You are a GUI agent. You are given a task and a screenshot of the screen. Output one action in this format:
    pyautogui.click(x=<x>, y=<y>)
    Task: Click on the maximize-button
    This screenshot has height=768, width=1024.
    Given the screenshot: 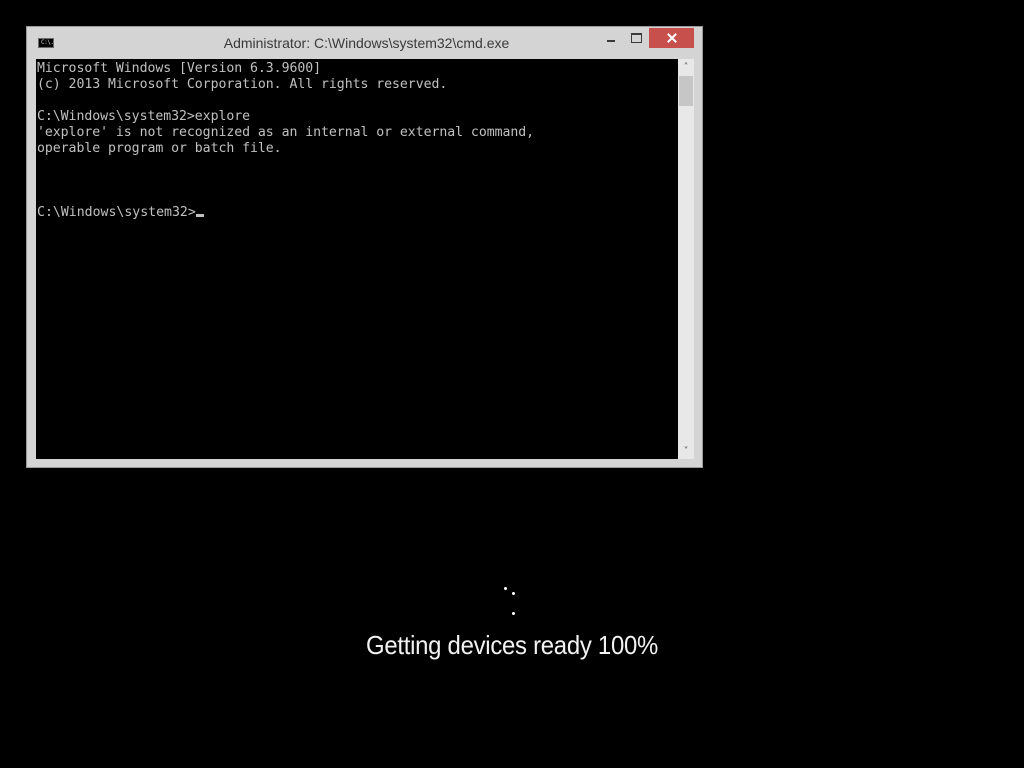 What is the action you would take?
    pyautogui.click(x=636, y=38)
    